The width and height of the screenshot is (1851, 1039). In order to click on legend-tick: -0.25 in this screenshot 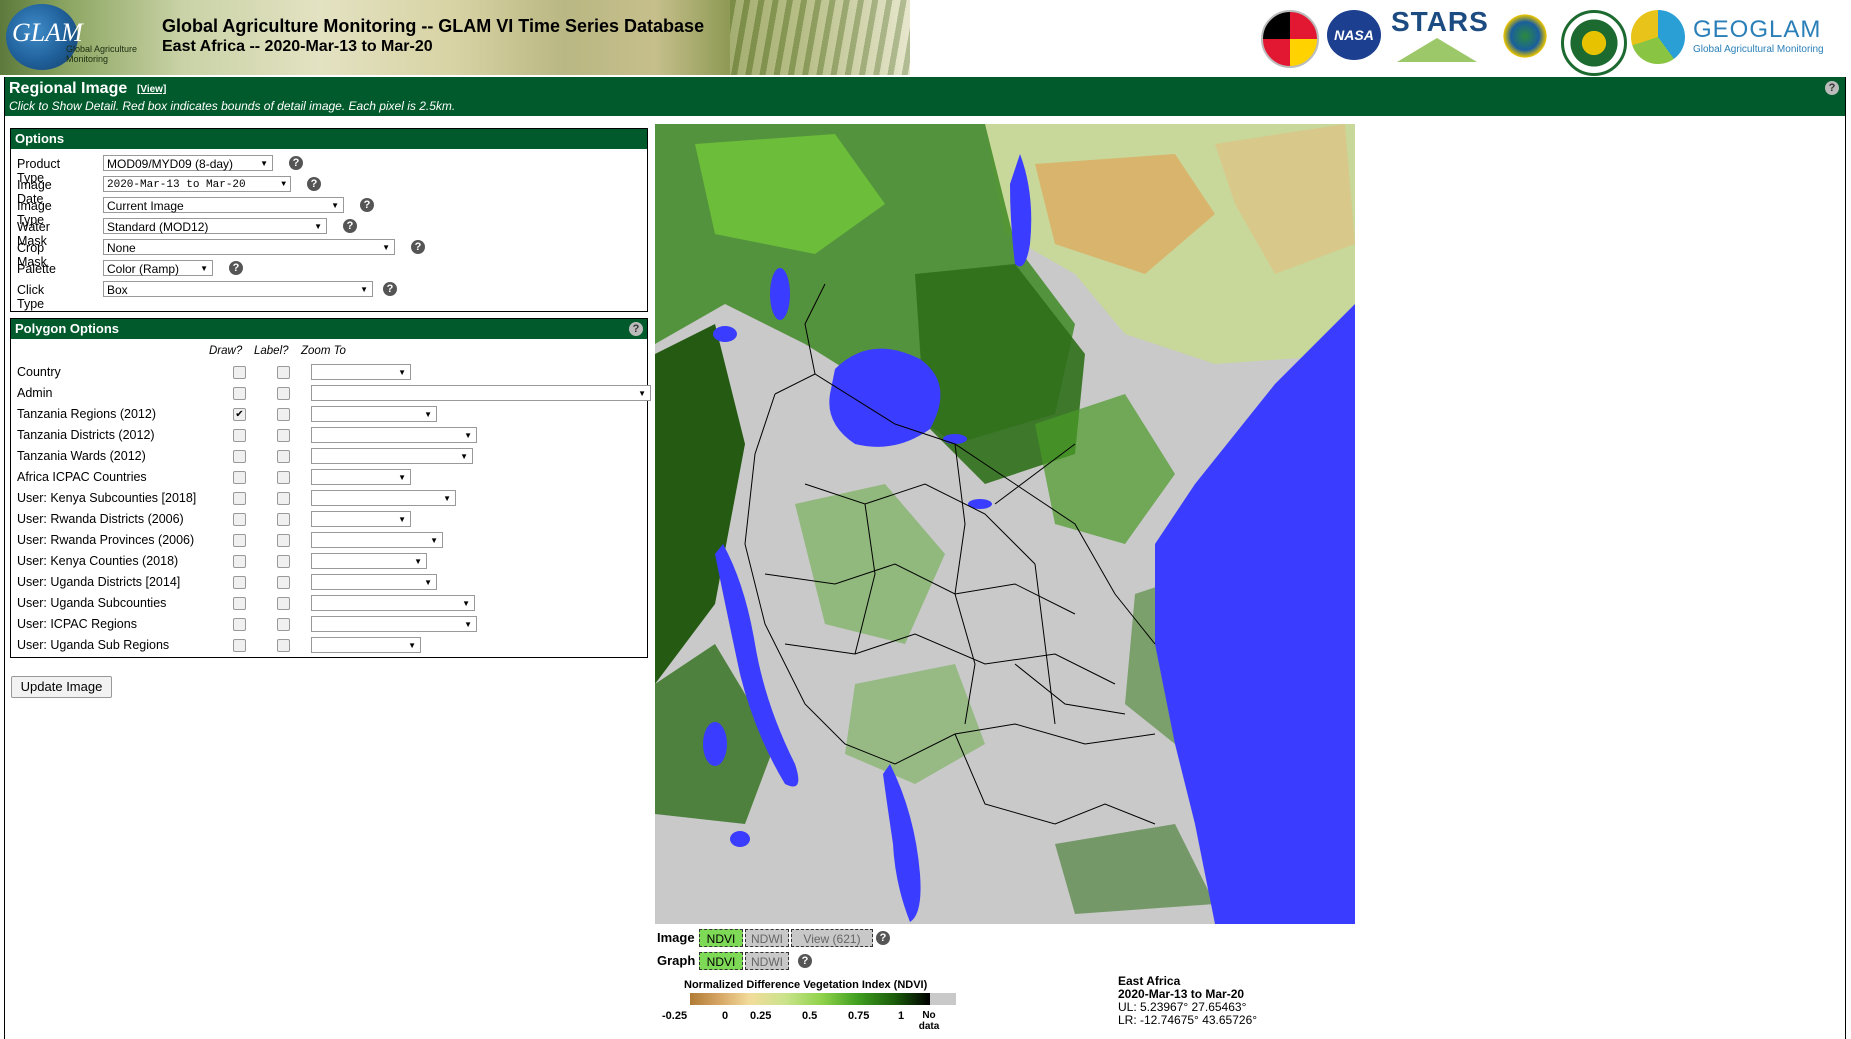, I will do `click(675, 1016)`.